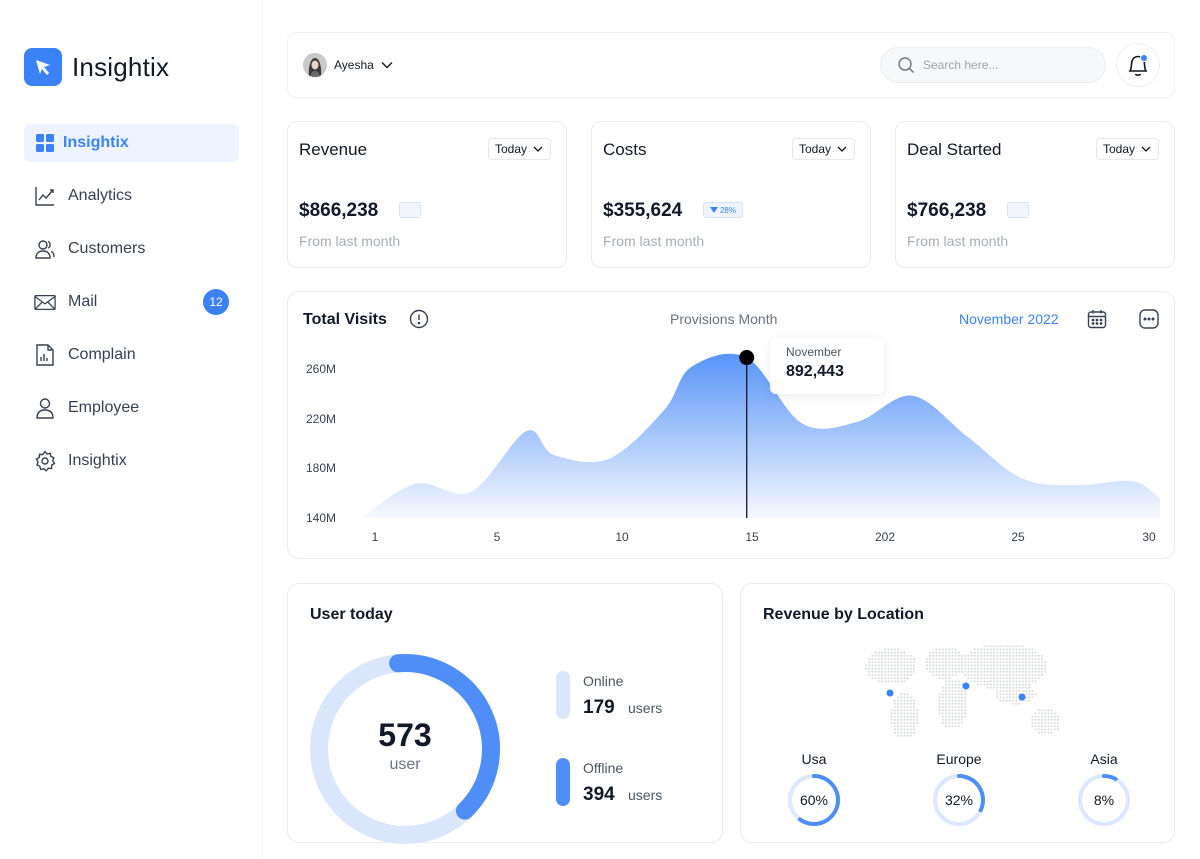 The height and width of the screenshot is (859, 1200). What do you see at coordinates (427, 194) in the screenshot?
I see `stat-card-revenue: Revenue Today $866,238 From last month` at bounding box center [427, 194].